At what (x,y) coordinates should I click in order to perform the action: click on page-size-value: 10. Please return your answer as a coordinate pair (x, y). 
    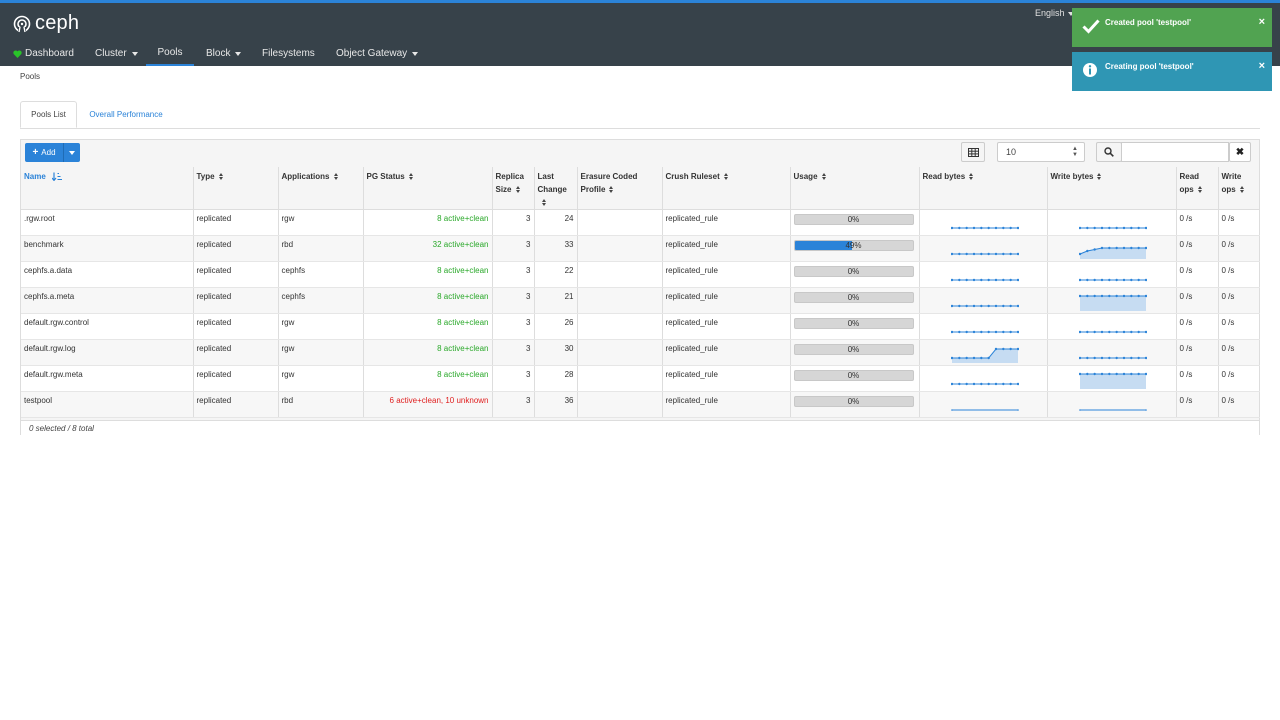
    Looking at the image, I should click on (1011, 152).